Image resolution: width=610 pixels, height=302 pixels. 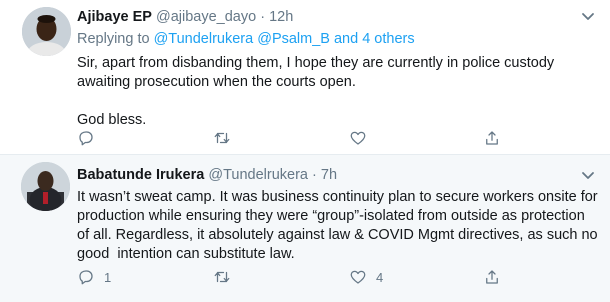 What do you see at coordinates (297, 138) in the screenshot?
I see `tweet-actions` at bounding box center [297, 138].